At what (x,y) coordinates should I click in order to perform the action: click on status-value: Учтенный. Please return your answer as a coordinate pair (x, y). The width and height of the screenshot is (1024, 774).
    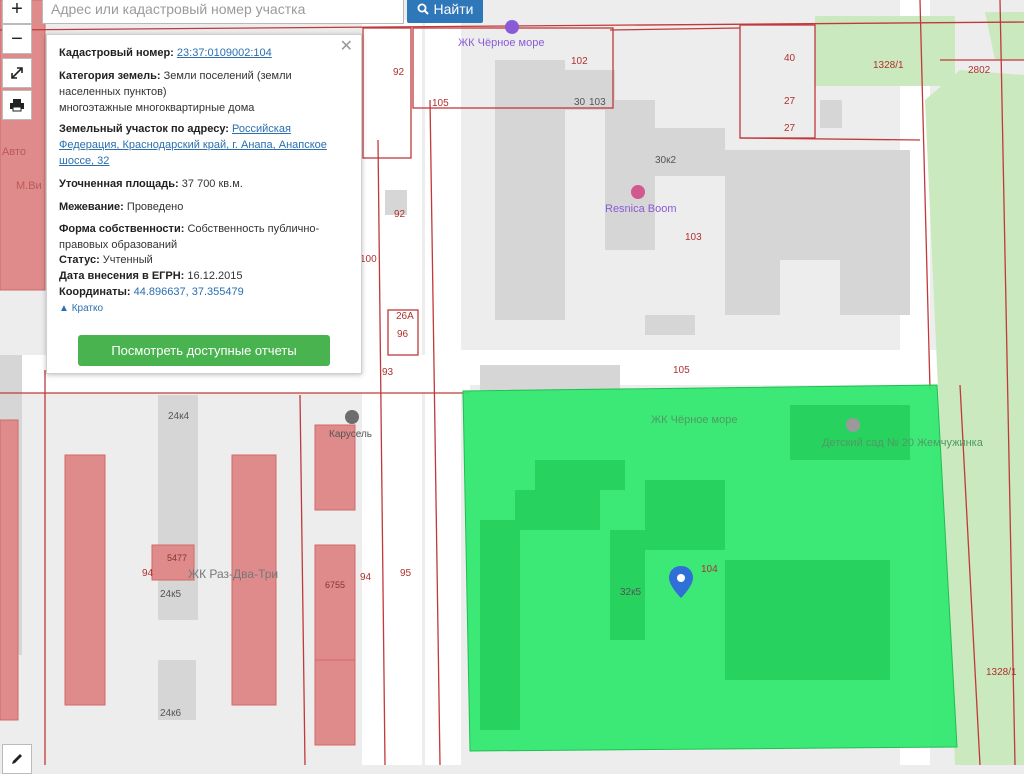
    Looking at the image, I should click on (127, 260).